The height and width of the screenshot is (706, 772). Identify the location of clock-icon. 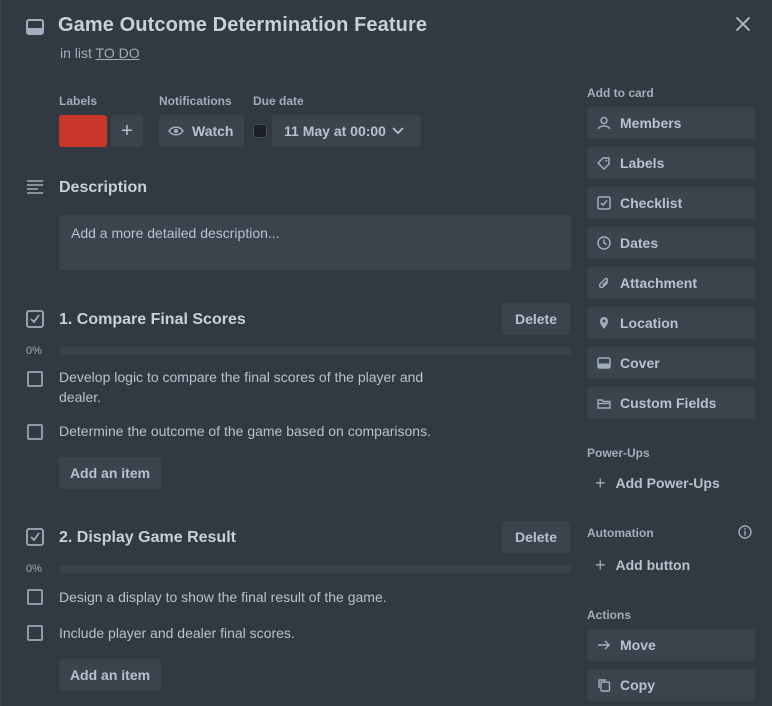
(604, 243).